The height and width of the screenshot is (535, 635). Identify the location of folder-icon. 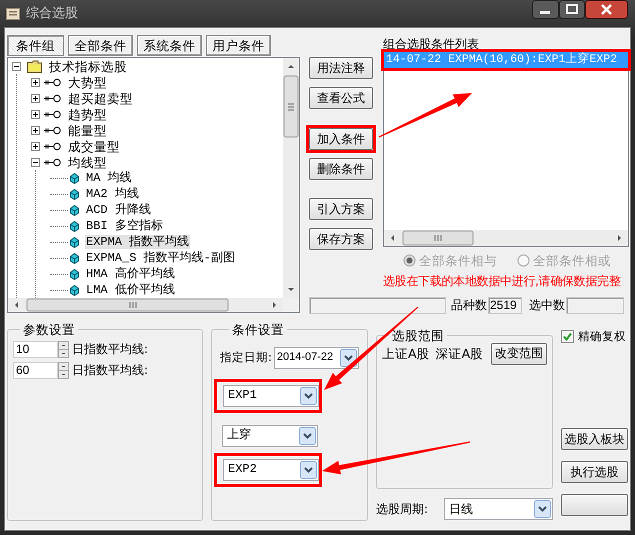
(34, 66).